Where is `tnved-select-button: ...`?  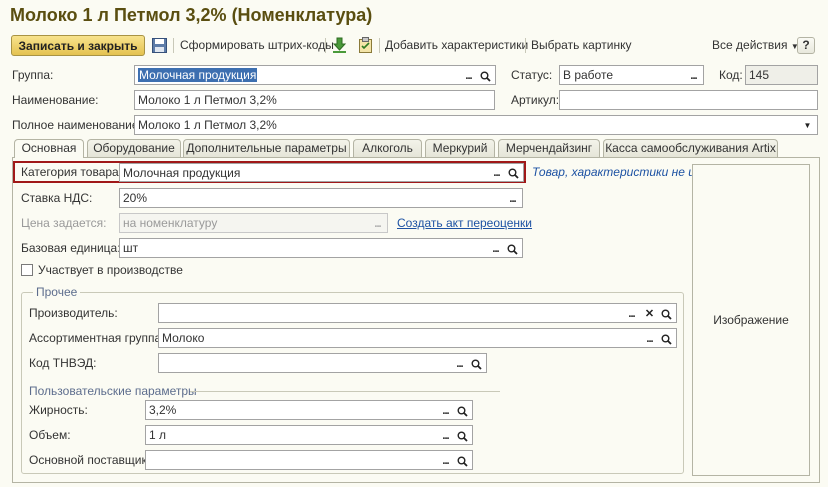 tnved-select-button: ... is located at coordinates (459, 363).